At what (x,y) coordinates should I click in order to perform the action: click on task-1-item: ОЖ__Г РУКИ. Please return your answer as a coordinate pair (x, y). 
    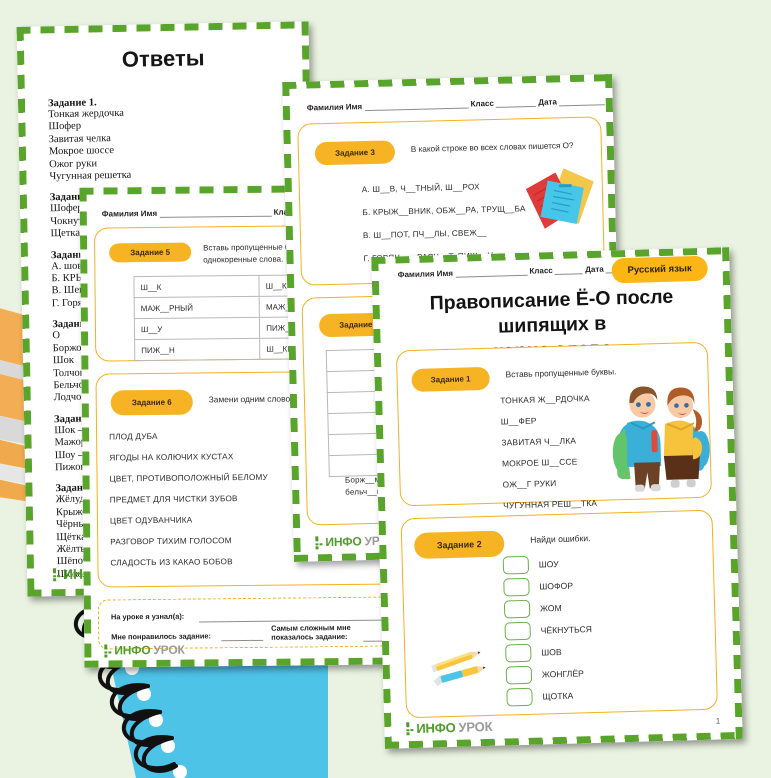
    Looking at the image, I should click on (529, 484).